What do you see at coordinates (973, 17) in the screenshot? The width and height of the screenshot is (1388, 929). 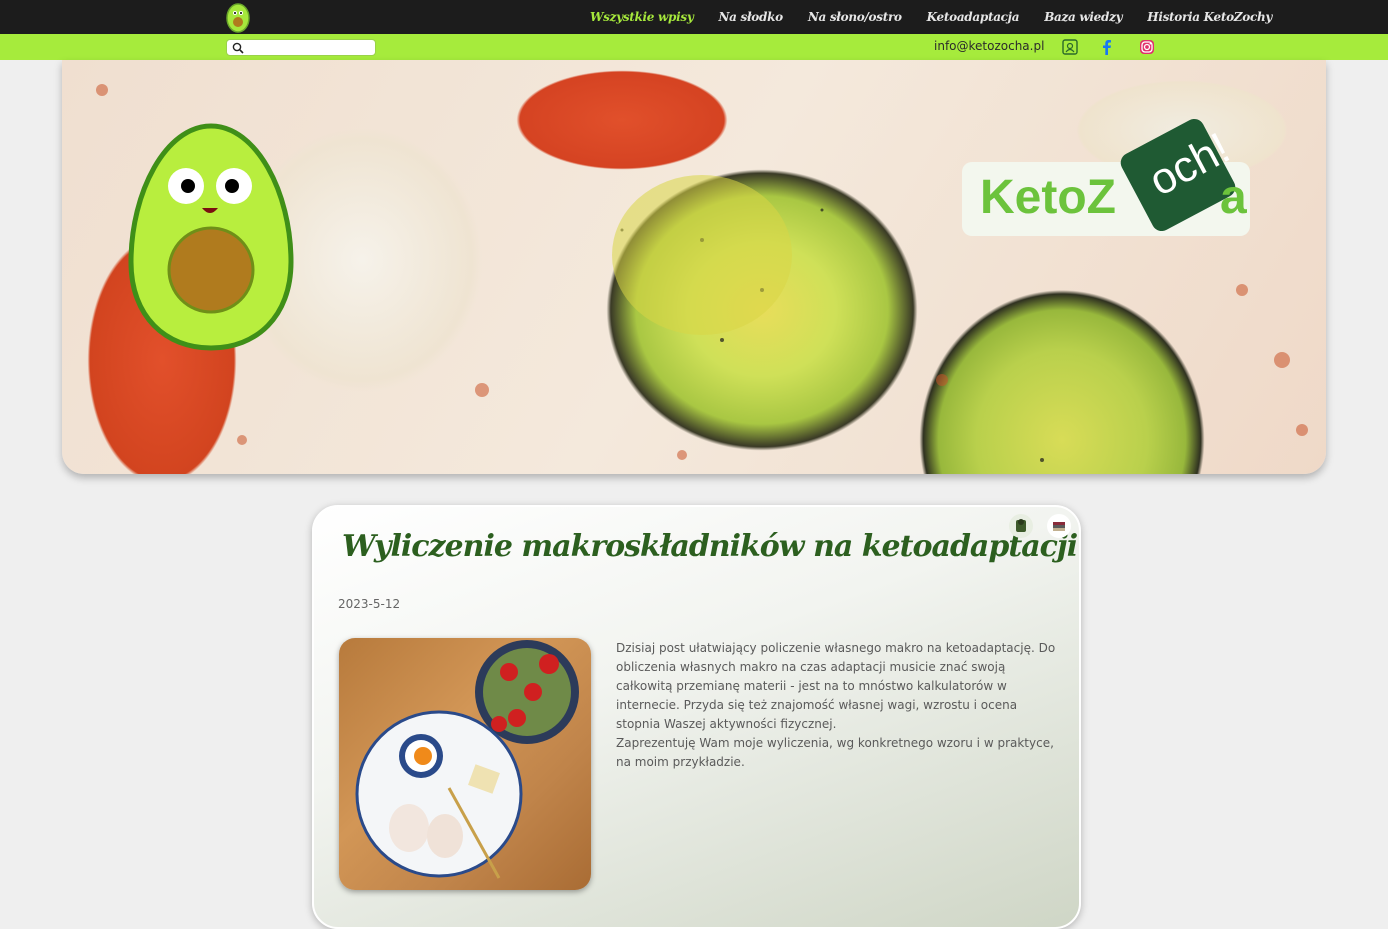 I see `nav-item-ketoadaptation: Ketoadaptacja` at bounding box center [973, 17].